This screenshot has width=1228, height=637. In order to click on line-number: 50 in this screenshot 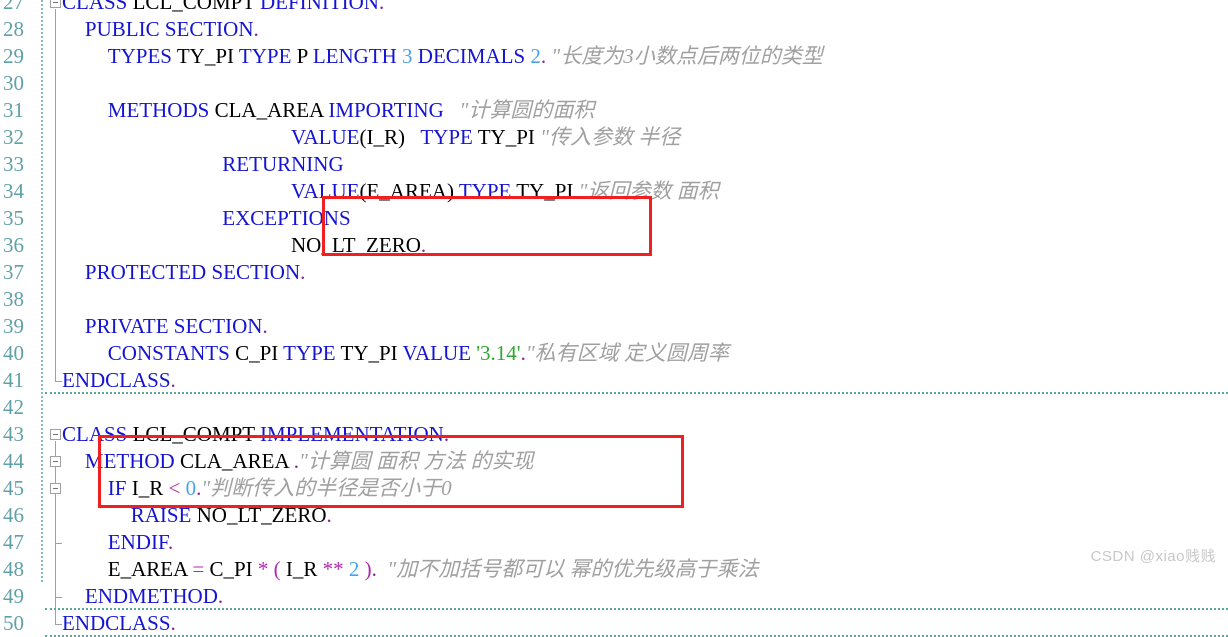, I will do `click(13, 623)`.